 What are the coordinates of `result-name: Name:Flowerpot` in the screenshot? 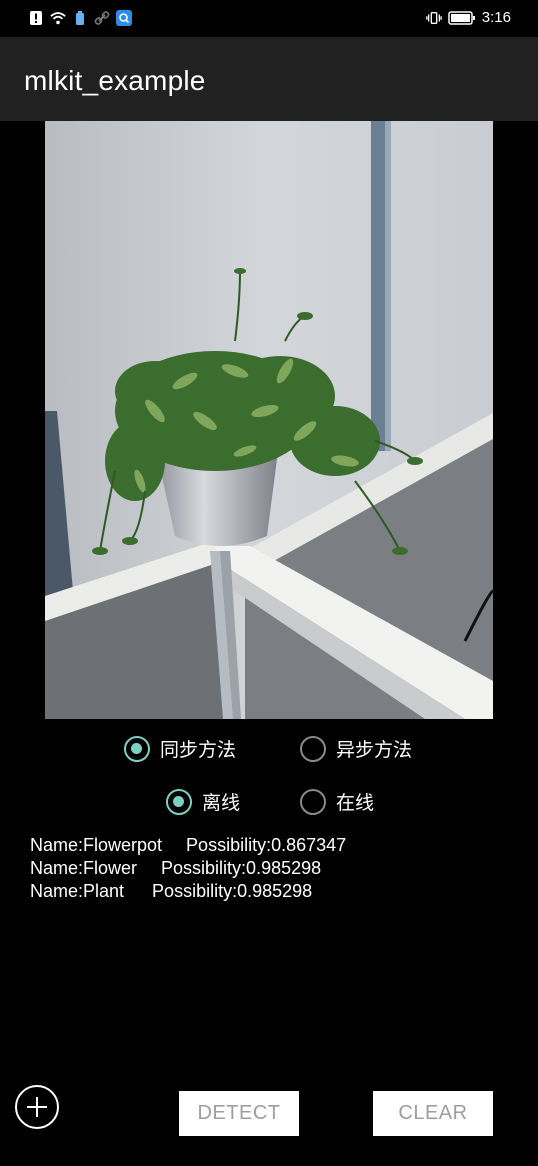 It's located at (96, 845).